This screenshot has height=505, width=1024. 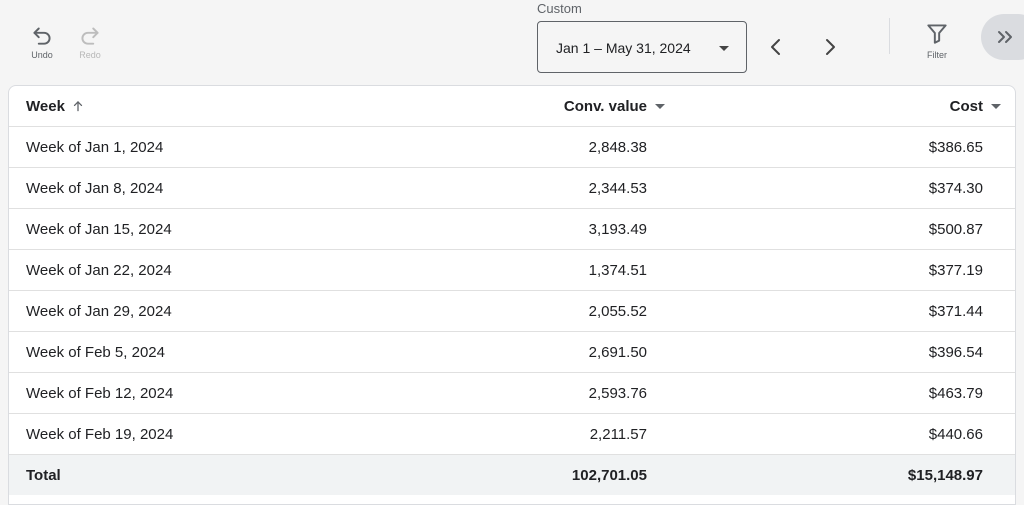 What do you see at coordinates (78, 106) in the screenshot?
I see `arrow-up-icon` at bounding box center [78, 106].